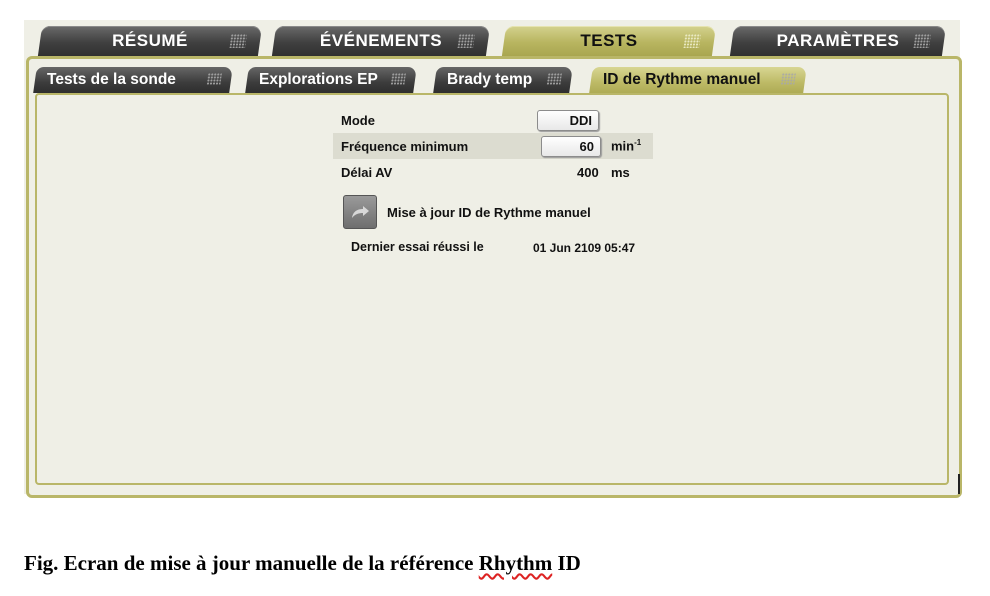 The height and width of the screenshot is (596, 990). Describe the element at coordinates (318, 79) in the screenshot. I see `subtab-label: Explorations EP` at that location.